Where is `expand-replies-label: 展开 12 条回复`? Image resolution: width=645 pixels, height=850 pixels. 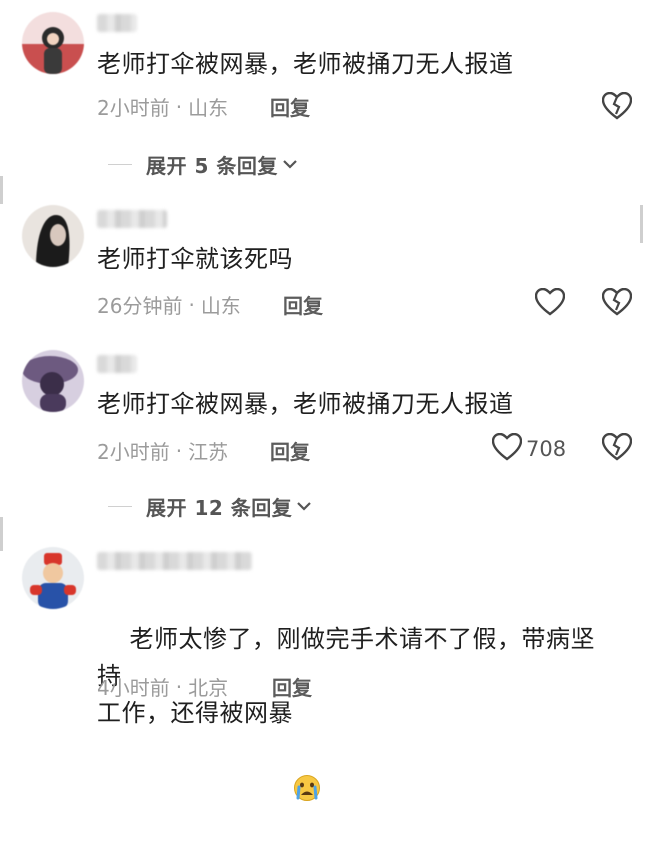 expand-replies-label: 展开 12 条回复 is located at coordinates (219, 508).